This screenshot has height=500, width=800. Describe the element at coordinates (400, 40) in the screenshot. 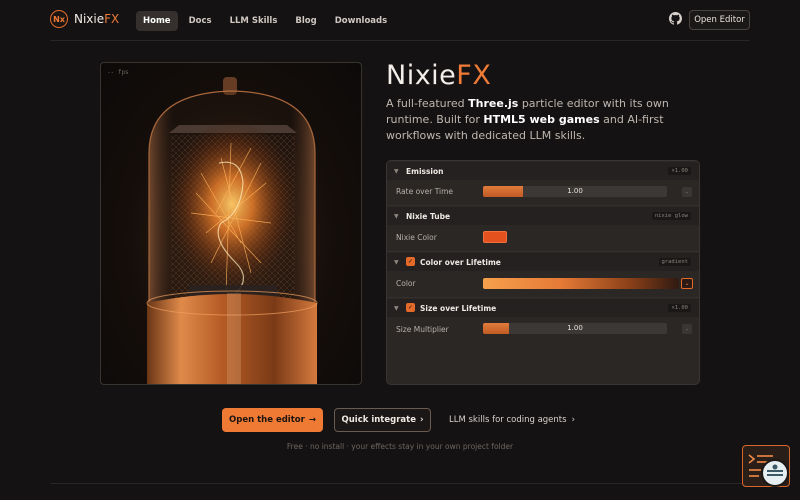

I see `nav-divider` at that location.